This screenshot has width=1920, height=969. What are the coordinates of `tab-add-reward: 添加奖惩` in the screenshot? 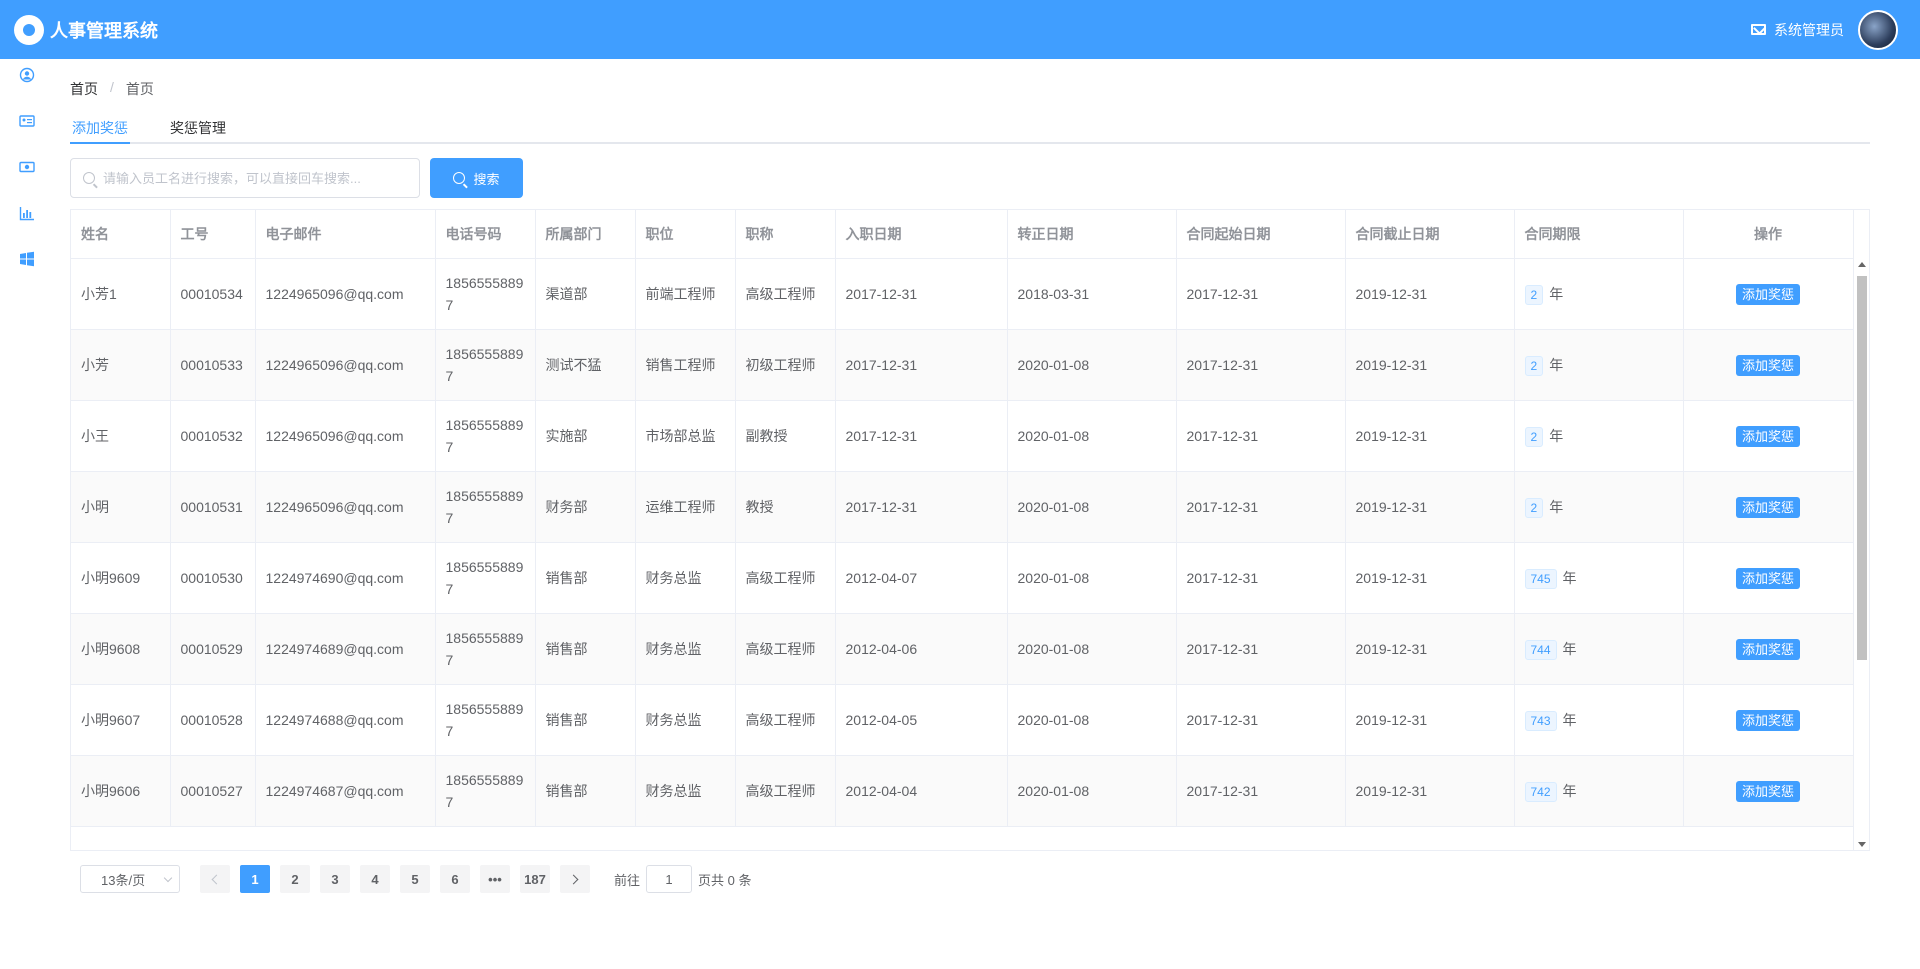 It's located at (100, 129).